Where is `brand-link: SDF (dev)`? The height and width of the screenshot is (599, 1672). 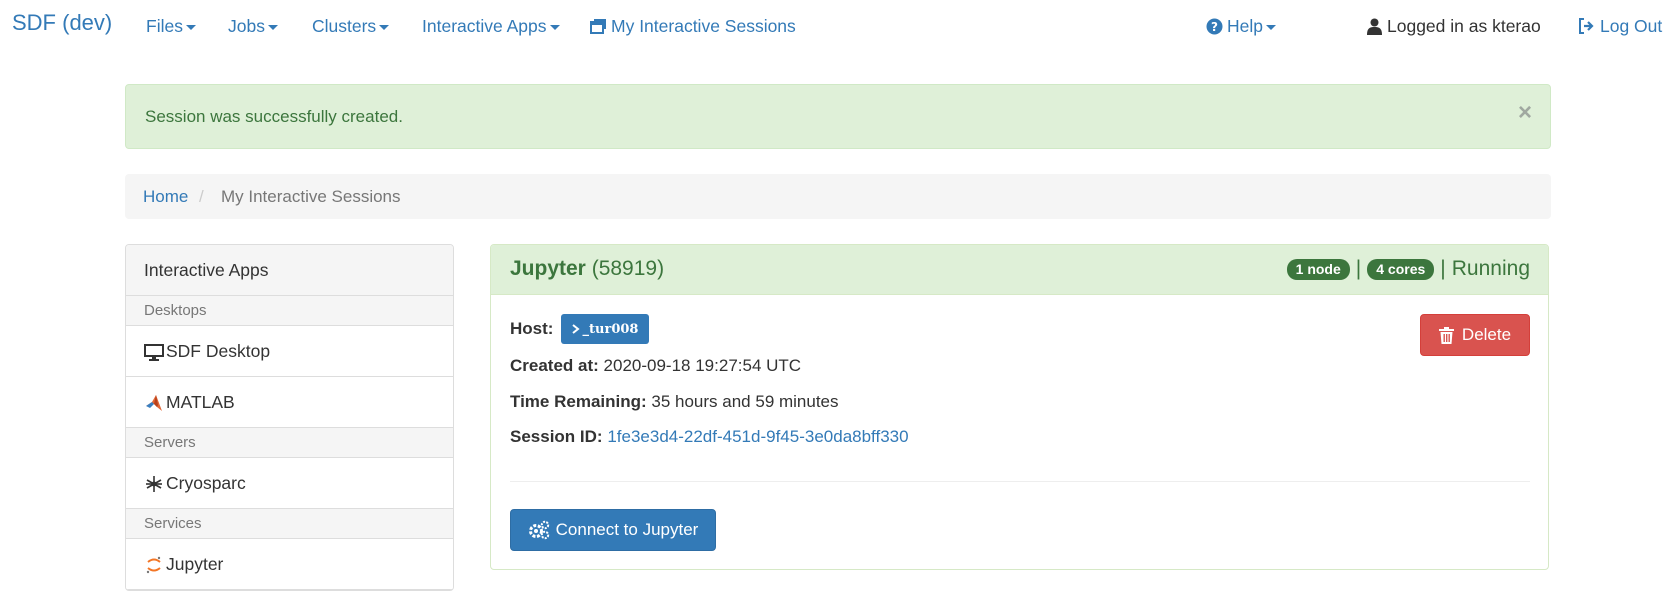
brand-link: SDF (dev) is located at coordinates (62, 23).